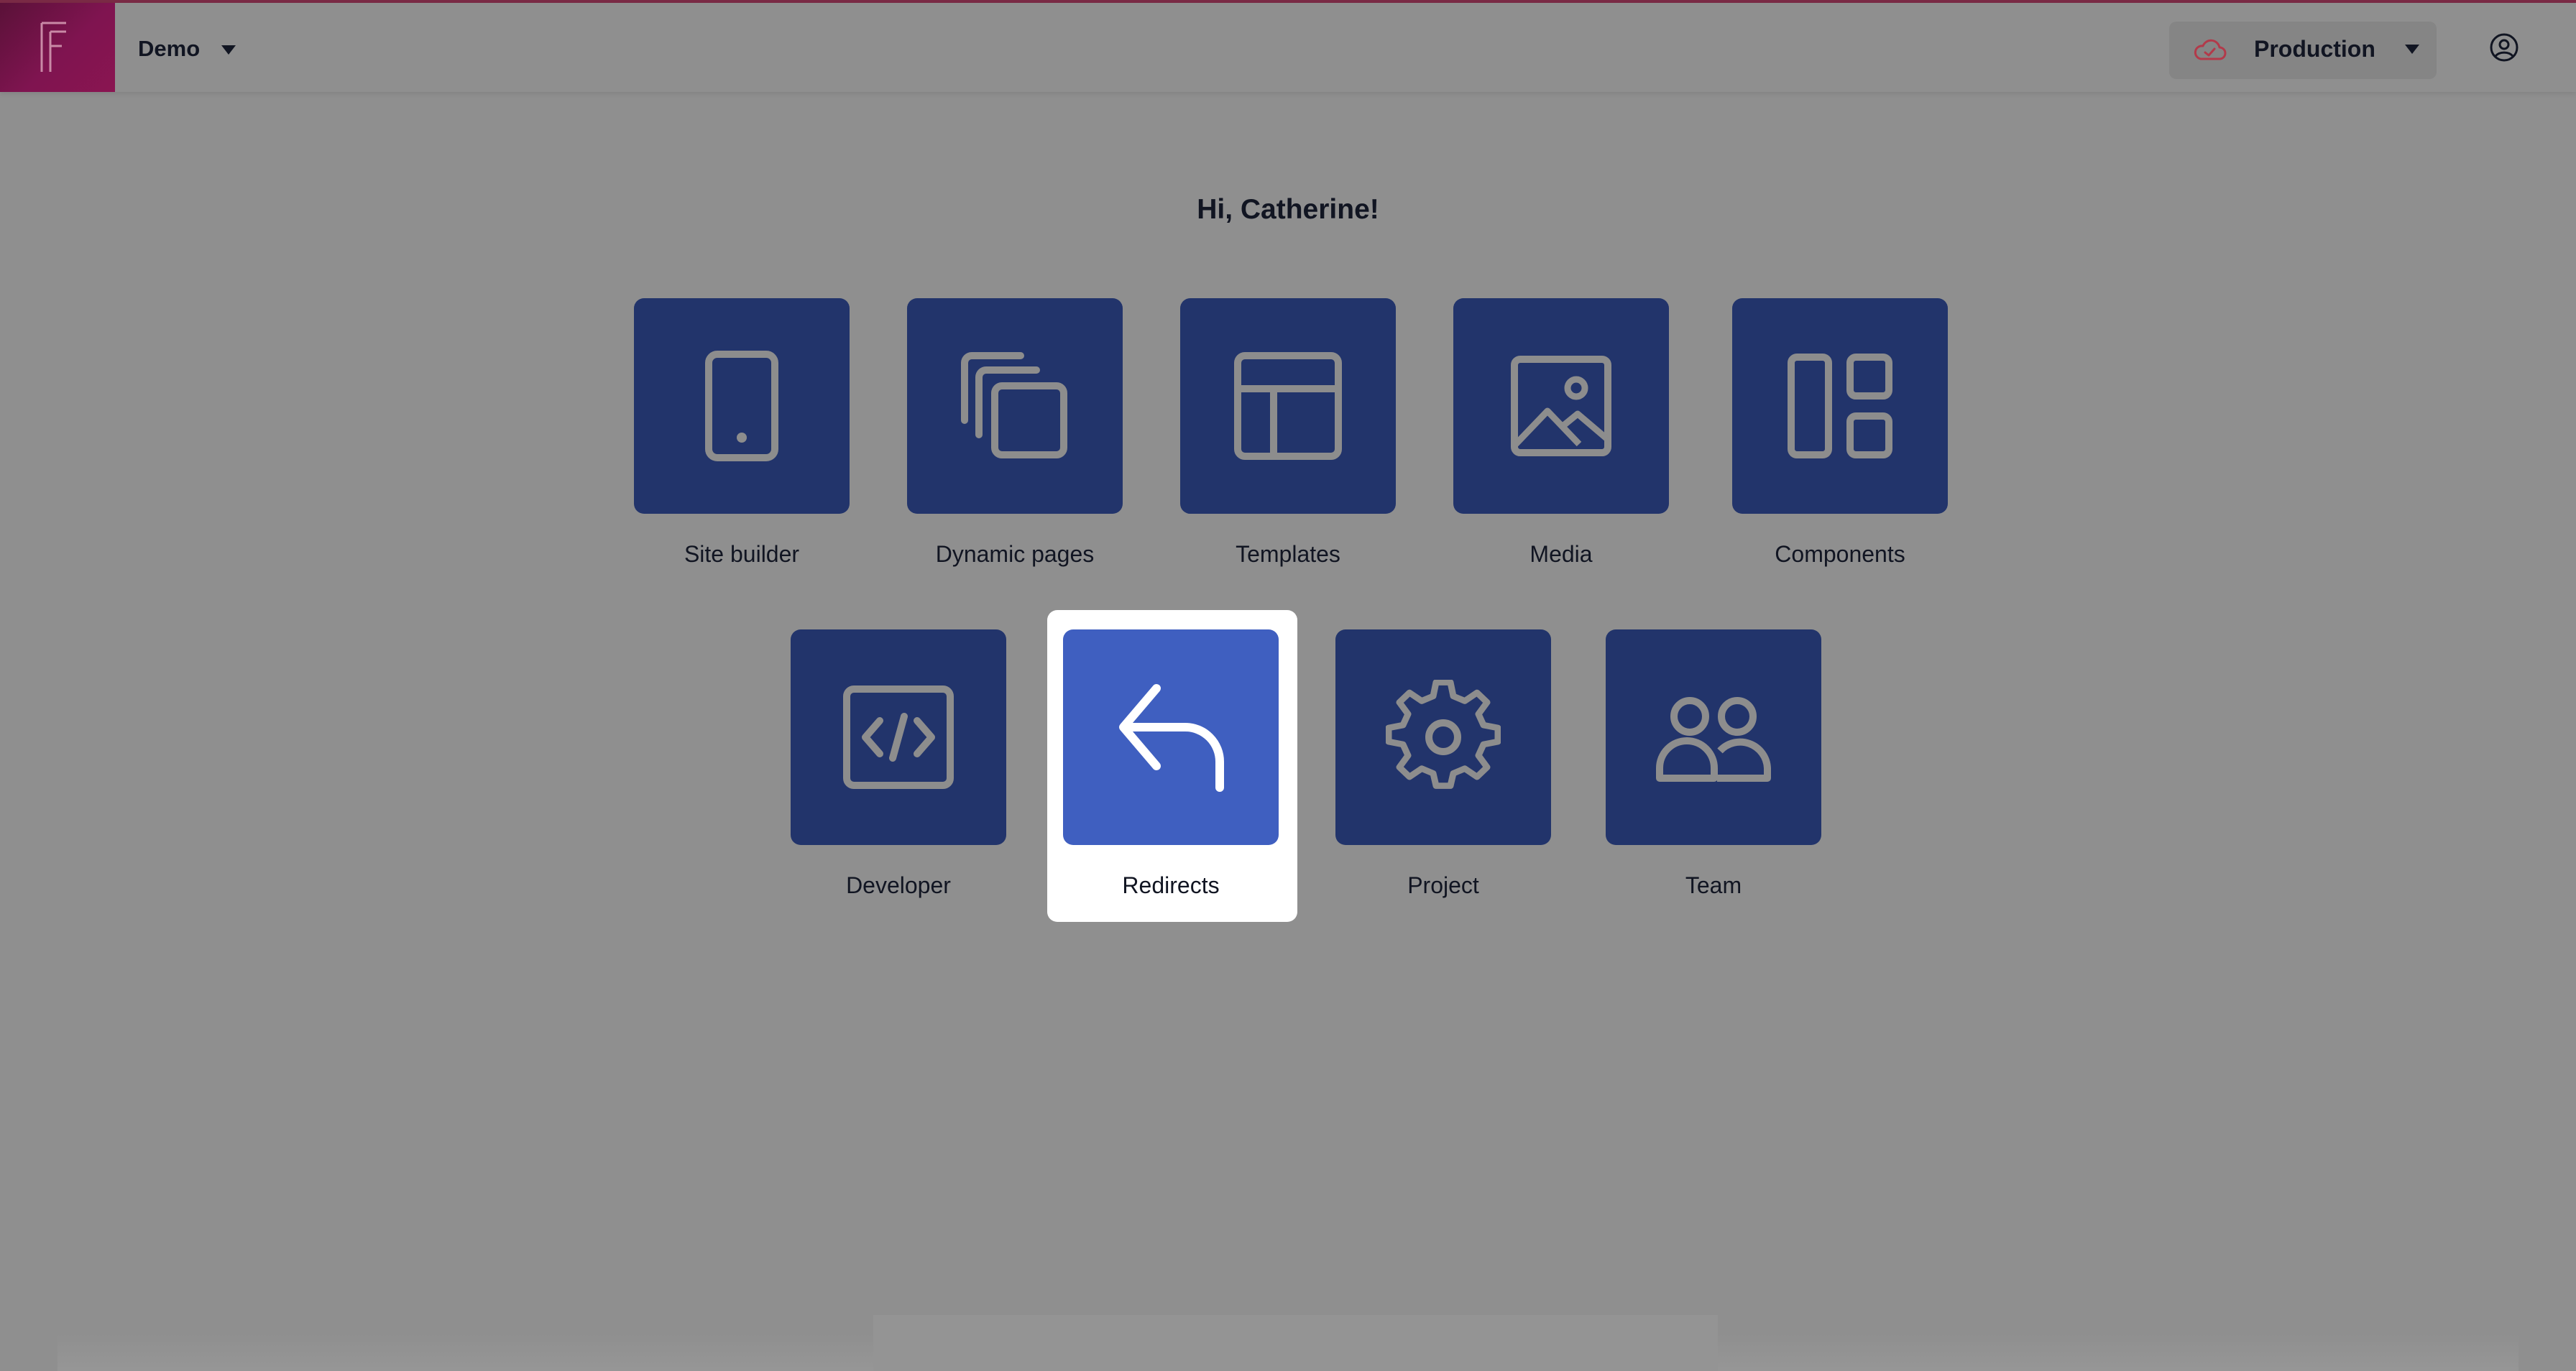 The image size is (2576, 1371). I want to click on tile-team-box, so click(1713, 737).